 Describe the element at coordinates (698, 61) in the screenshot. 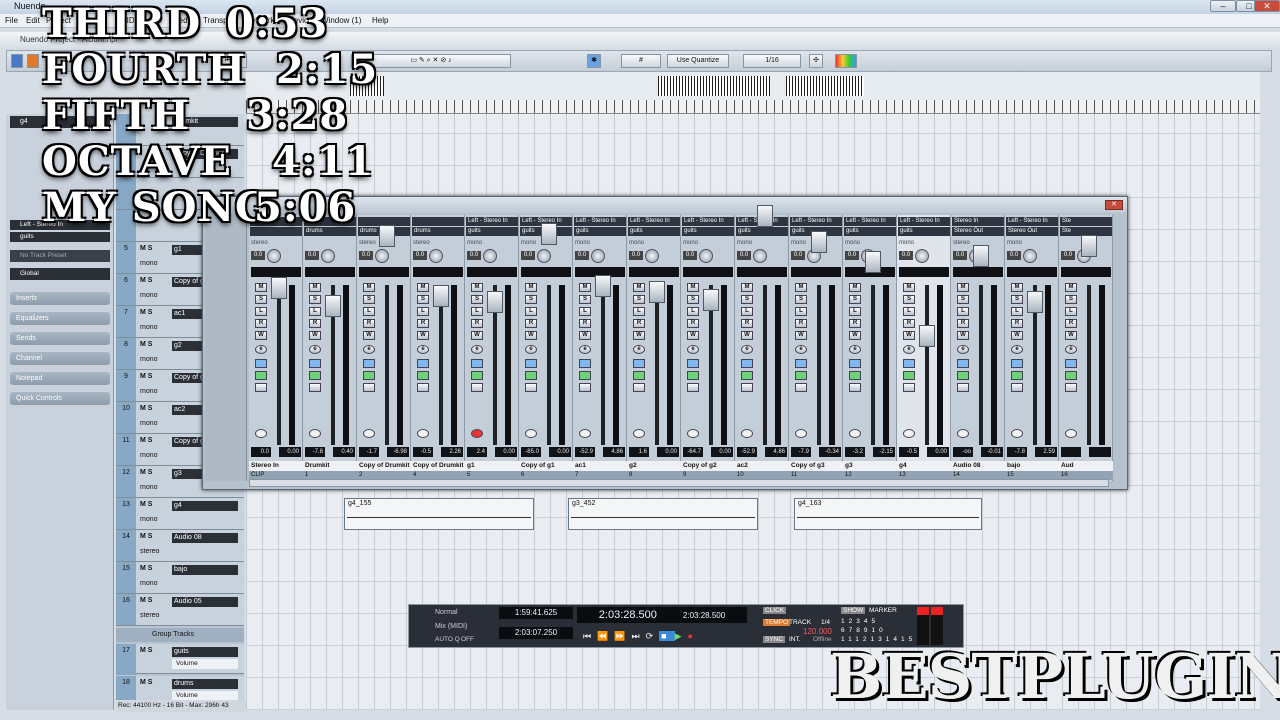

I see `quantize-select: Use Quantize` at that location.